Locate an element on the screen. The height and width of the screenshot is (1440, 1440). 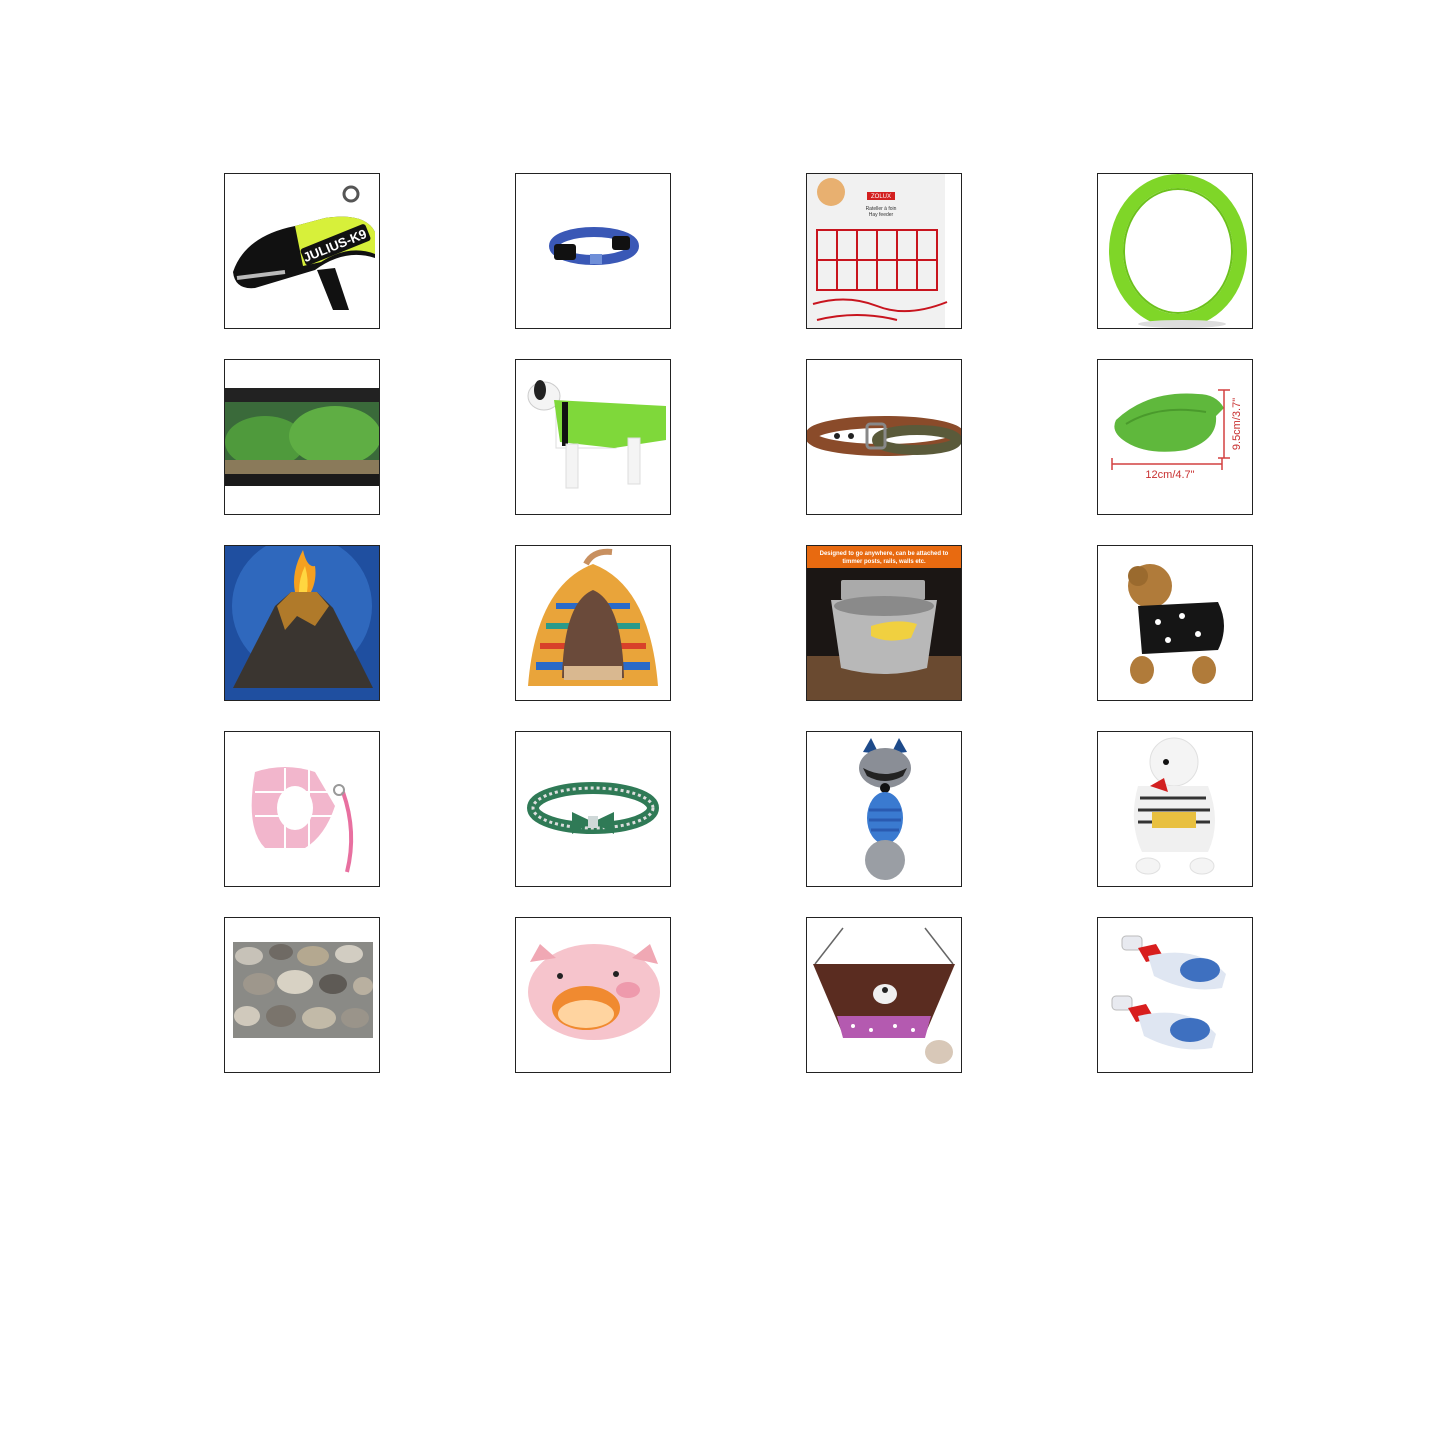
aquarium-tank-icon is located at coordinates (302, 437).